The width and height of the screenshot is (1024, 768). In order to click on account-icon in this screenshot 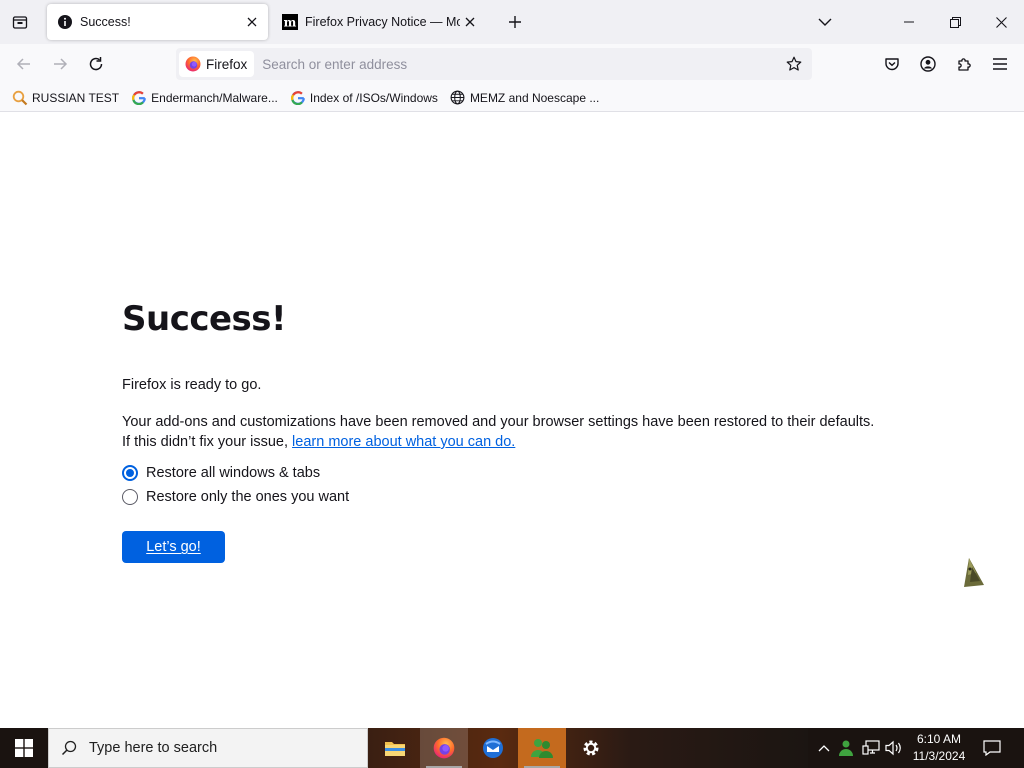, I will do `click(928, 64)`.